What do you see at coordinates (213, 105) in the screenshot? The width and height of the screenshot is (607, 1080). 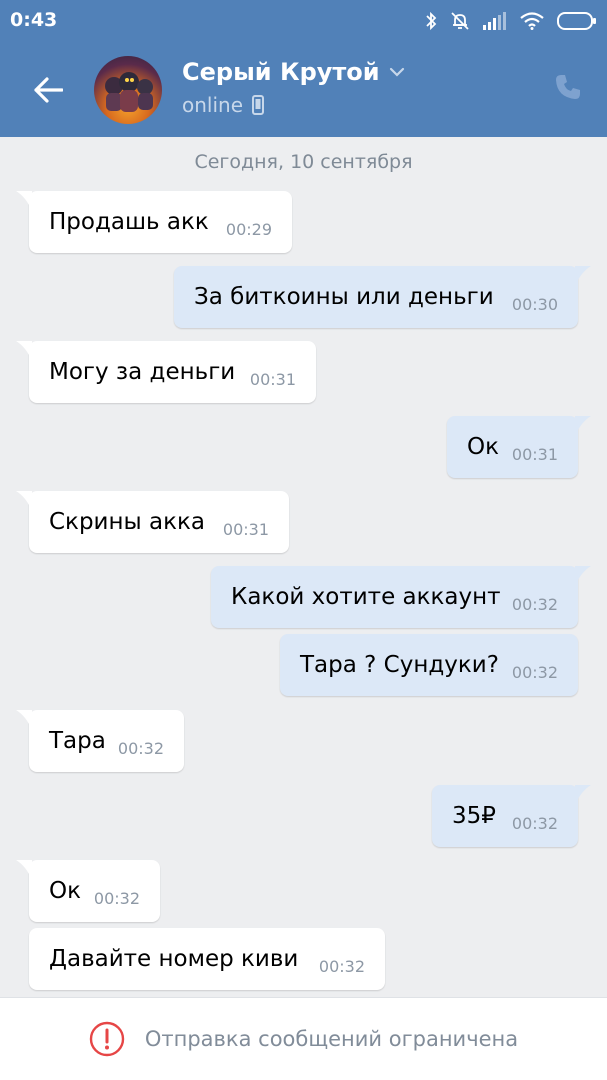 I see `online-status: online` at bounding box center [213, 105].